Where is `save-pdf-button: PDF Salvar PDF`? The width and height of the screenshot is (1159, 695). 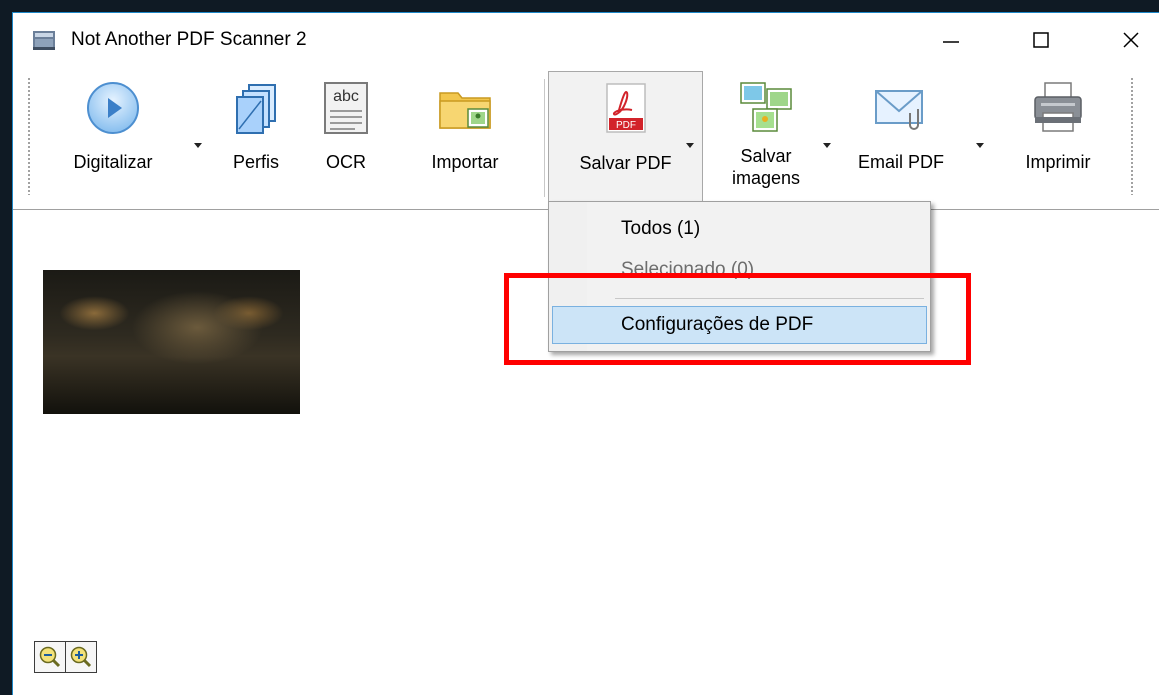
save-pdf-button: PDF Salvar PDF is located at coordinates (625, 138).